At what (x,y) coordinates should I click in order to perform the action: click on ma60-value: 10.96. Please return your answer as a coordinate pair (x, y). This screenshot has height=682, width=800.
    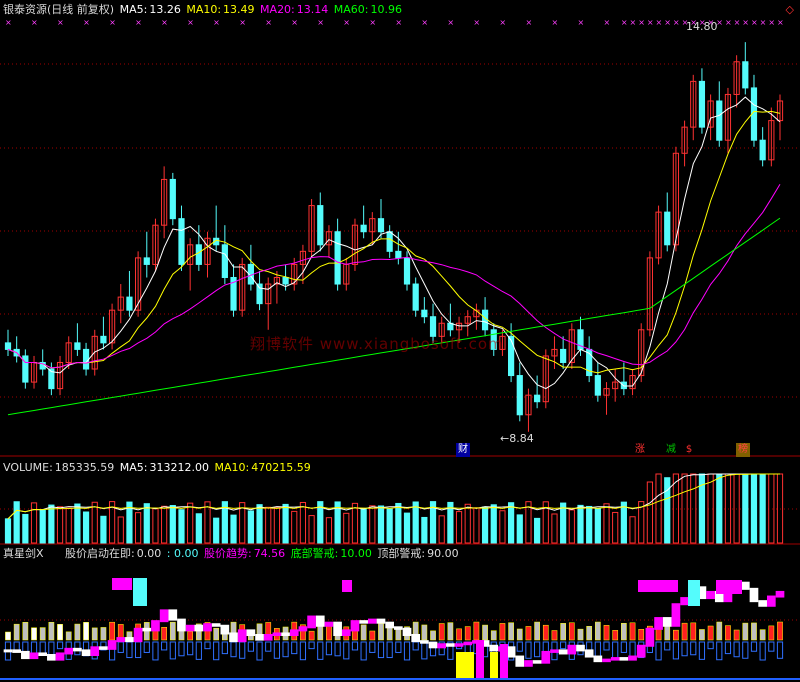
    Looking at the image, I should click on (386, 9).